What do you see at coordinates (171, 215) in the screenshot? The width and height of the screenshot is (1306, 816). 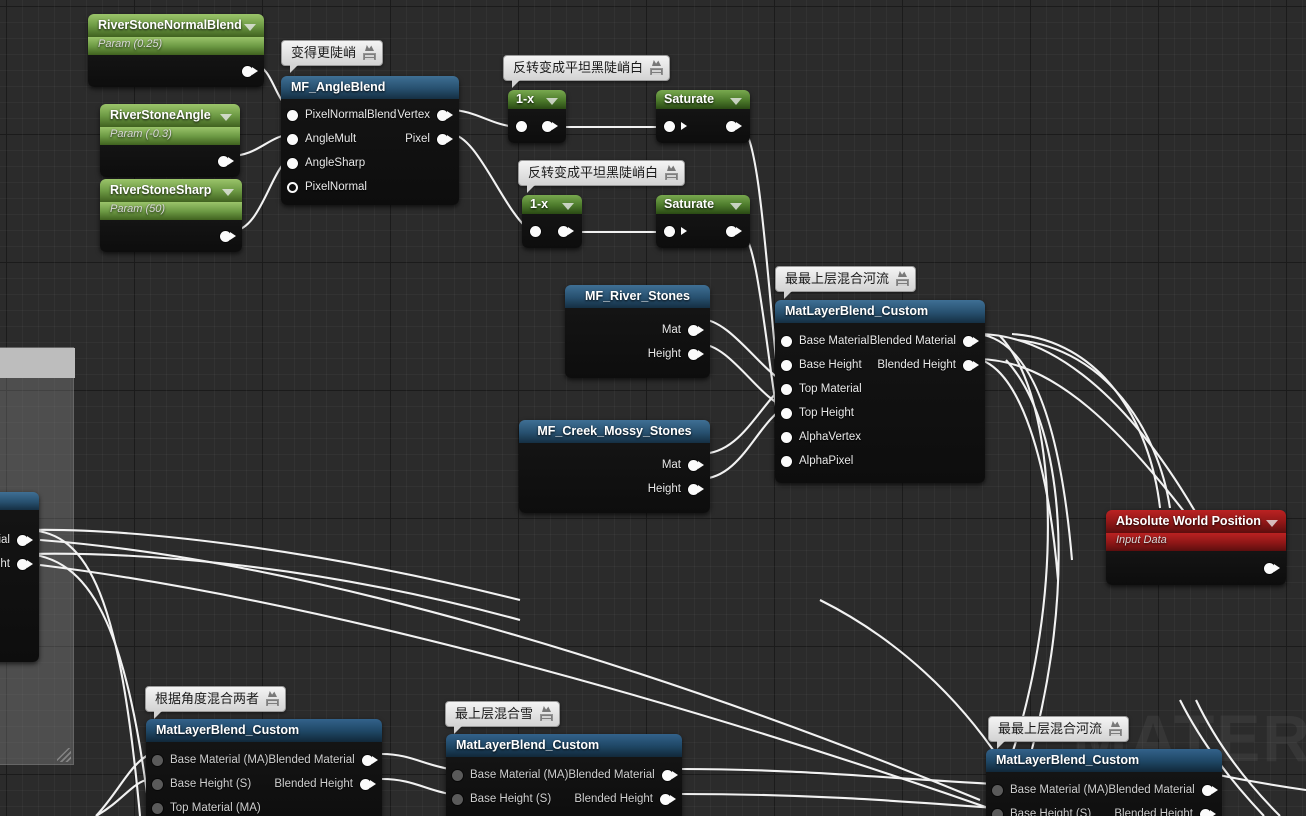 I see `node-river-stone-sharp: RiverStoneSharp Param (50)` at bounding box center [171, 215].